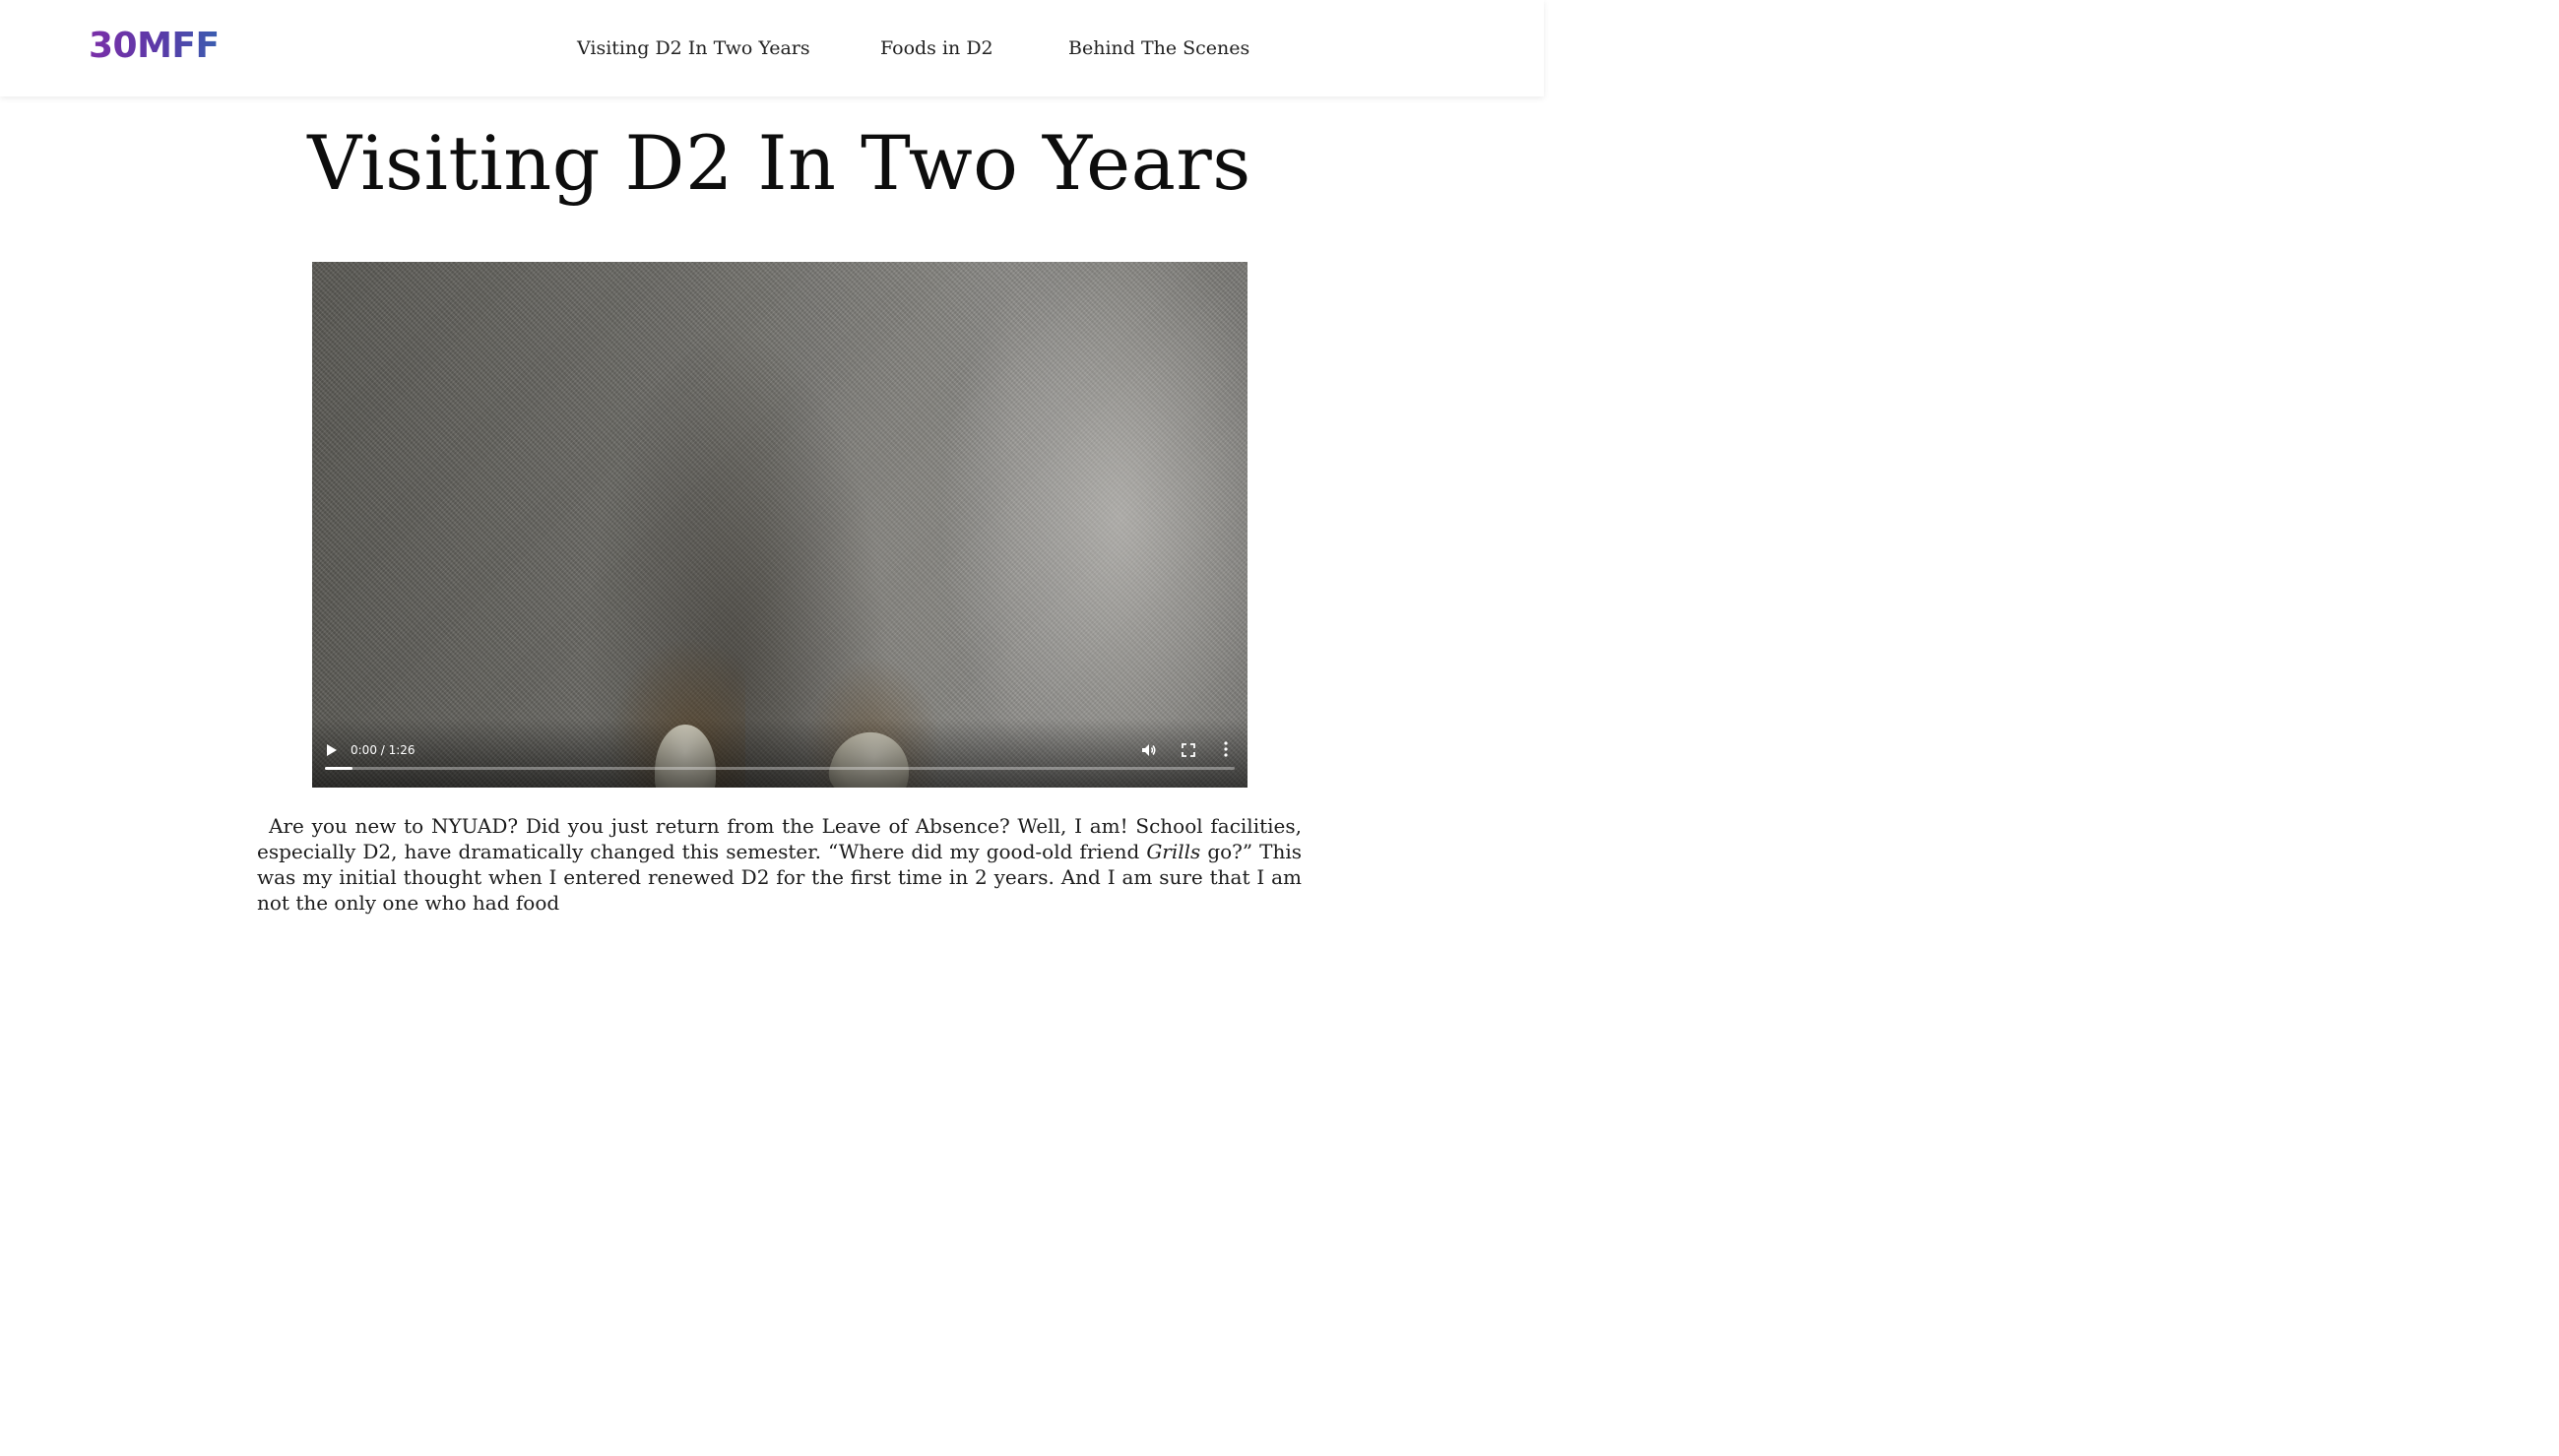  I want to click on site-logo: 30MFF, so click(155, 46).